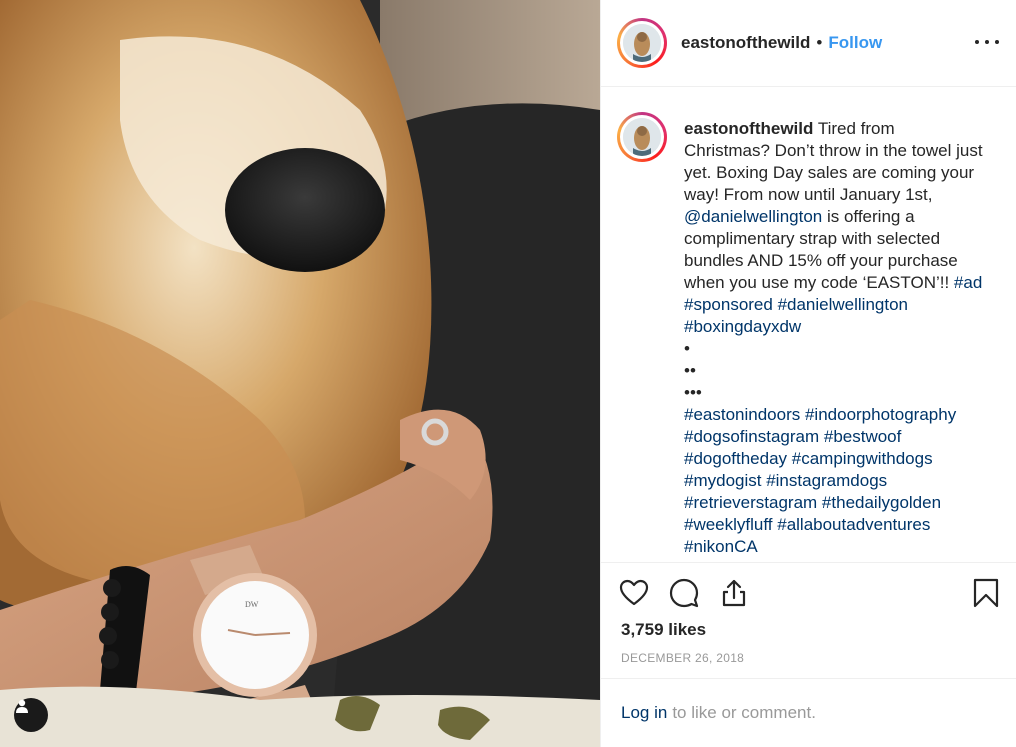 This screenshot has width=1016, height=747. I want to click on profile-avatar, so click(642, 43).